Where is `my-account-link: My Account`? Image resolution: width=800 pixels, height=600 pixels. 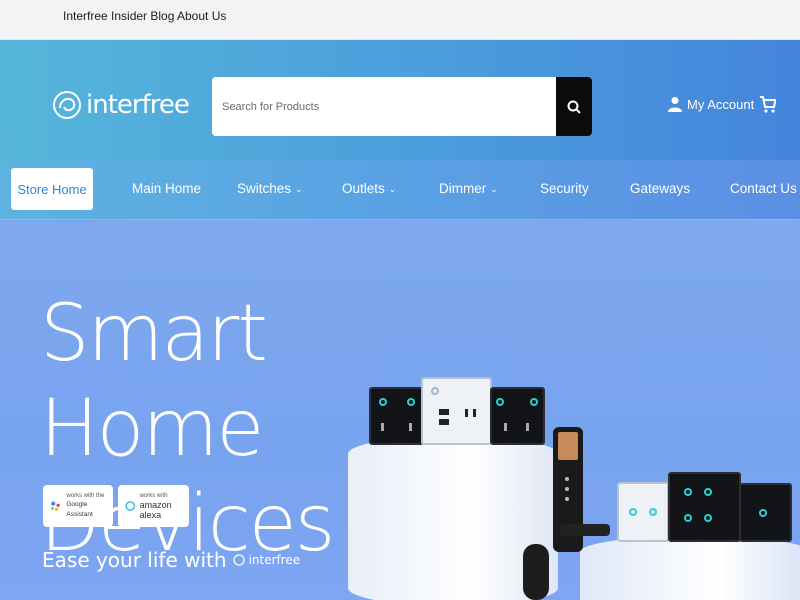 my-account-link: My Account is located at coordinates (711, 104).